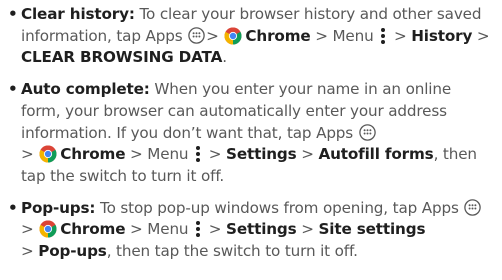 The height and width of the screenshot is (280, 502). What do you see at coordinates (58, 207) in the screenshot?
I see `item-term: Pop-ups:` at bounding box center [58, 207].